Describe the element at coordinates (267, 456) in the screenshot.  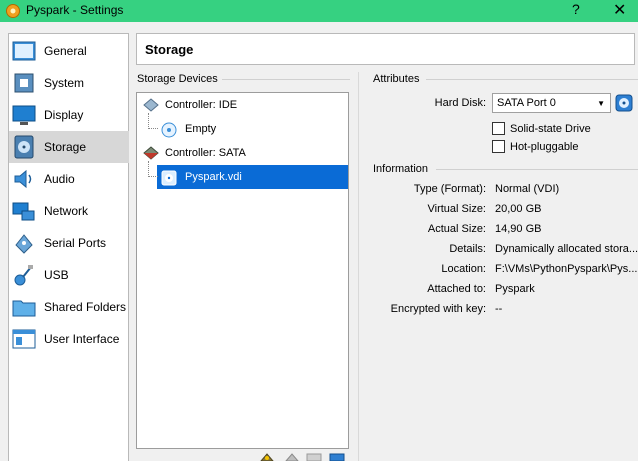
I see `add-controller-icon` at that location.